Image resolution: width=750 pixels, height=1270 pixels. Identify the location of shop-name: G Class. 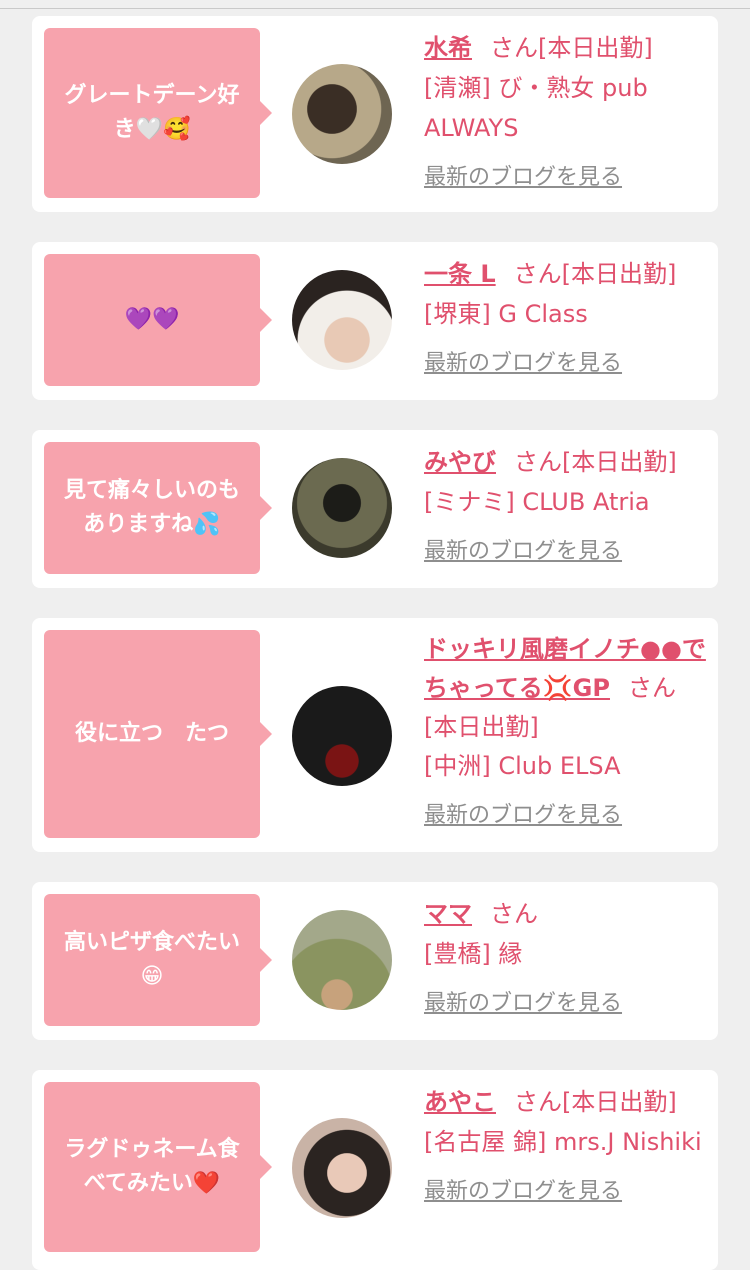
(543, 314).